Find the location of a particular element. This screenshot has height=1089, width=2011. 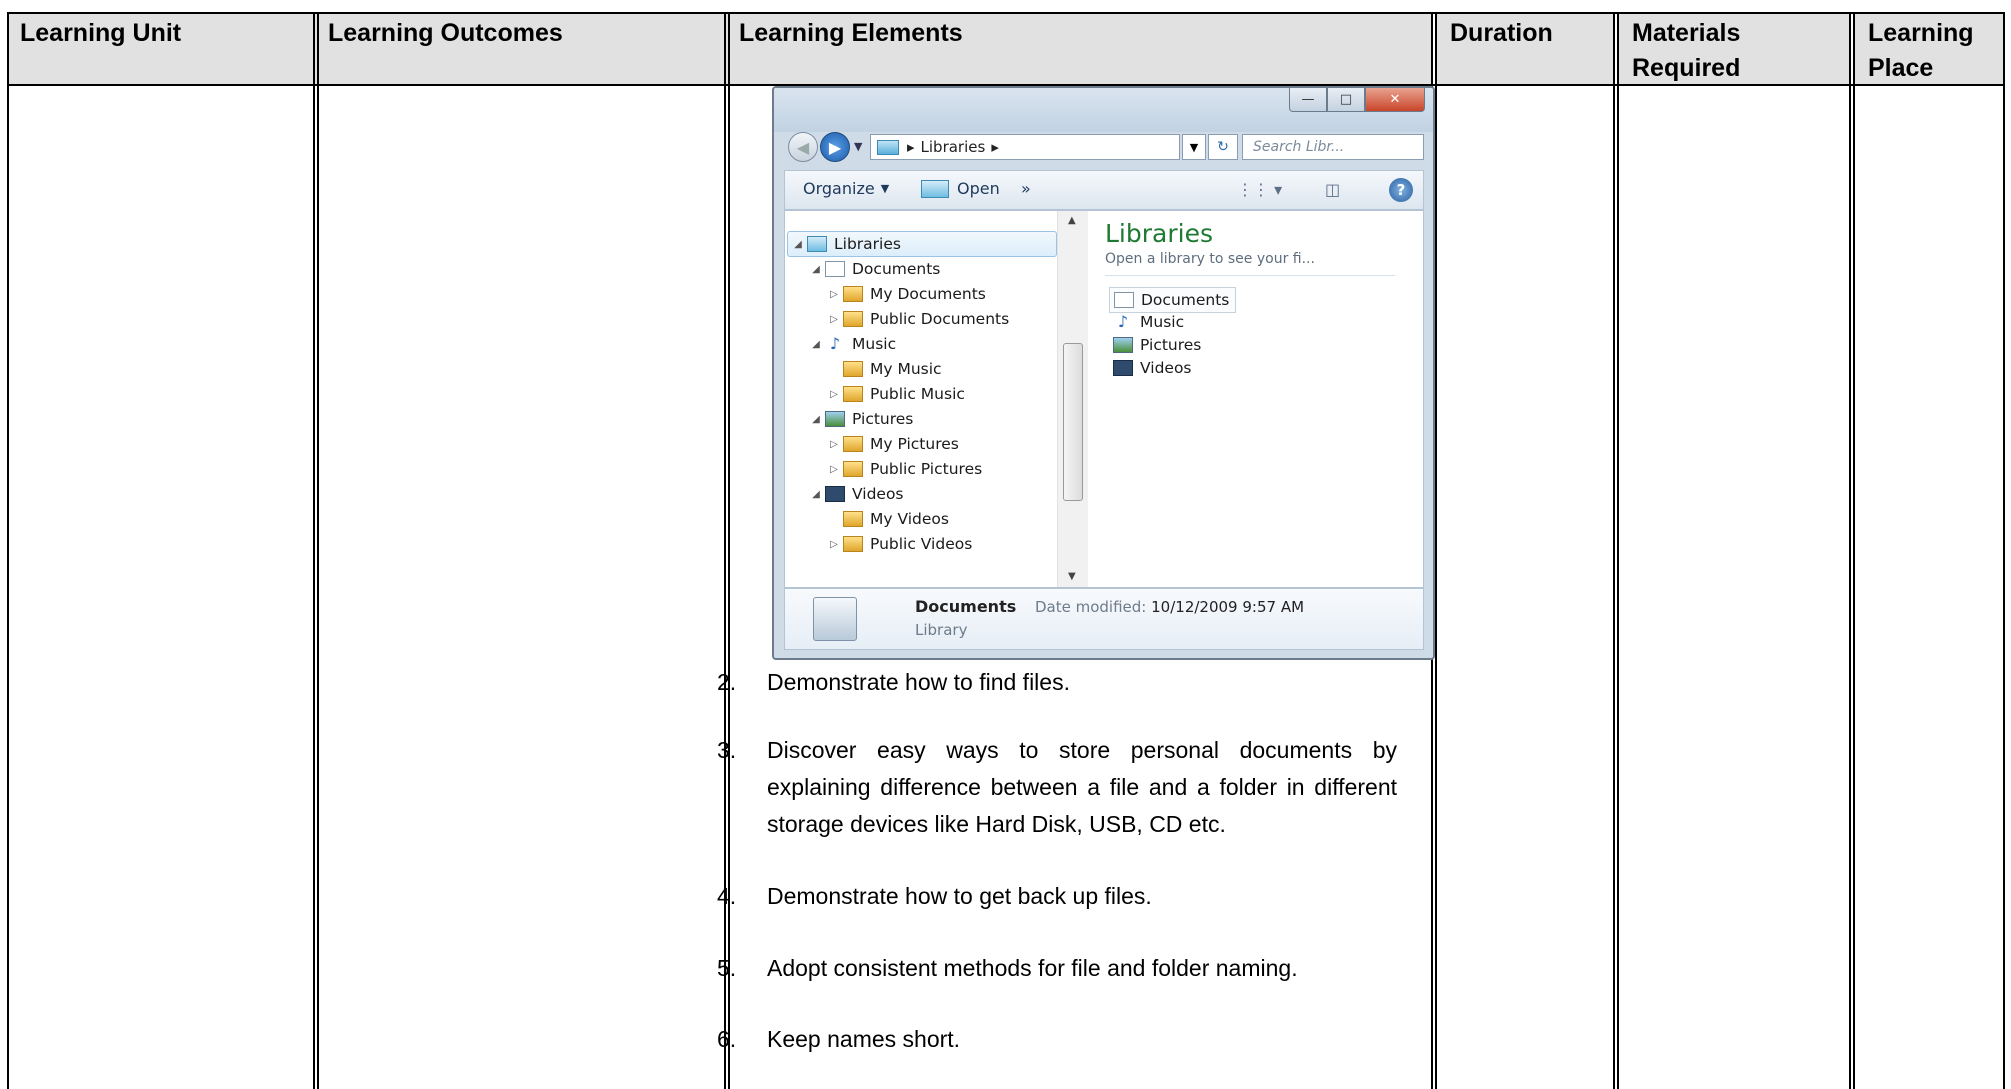

more-commands-button: » is located at coordinates (1026, 188).